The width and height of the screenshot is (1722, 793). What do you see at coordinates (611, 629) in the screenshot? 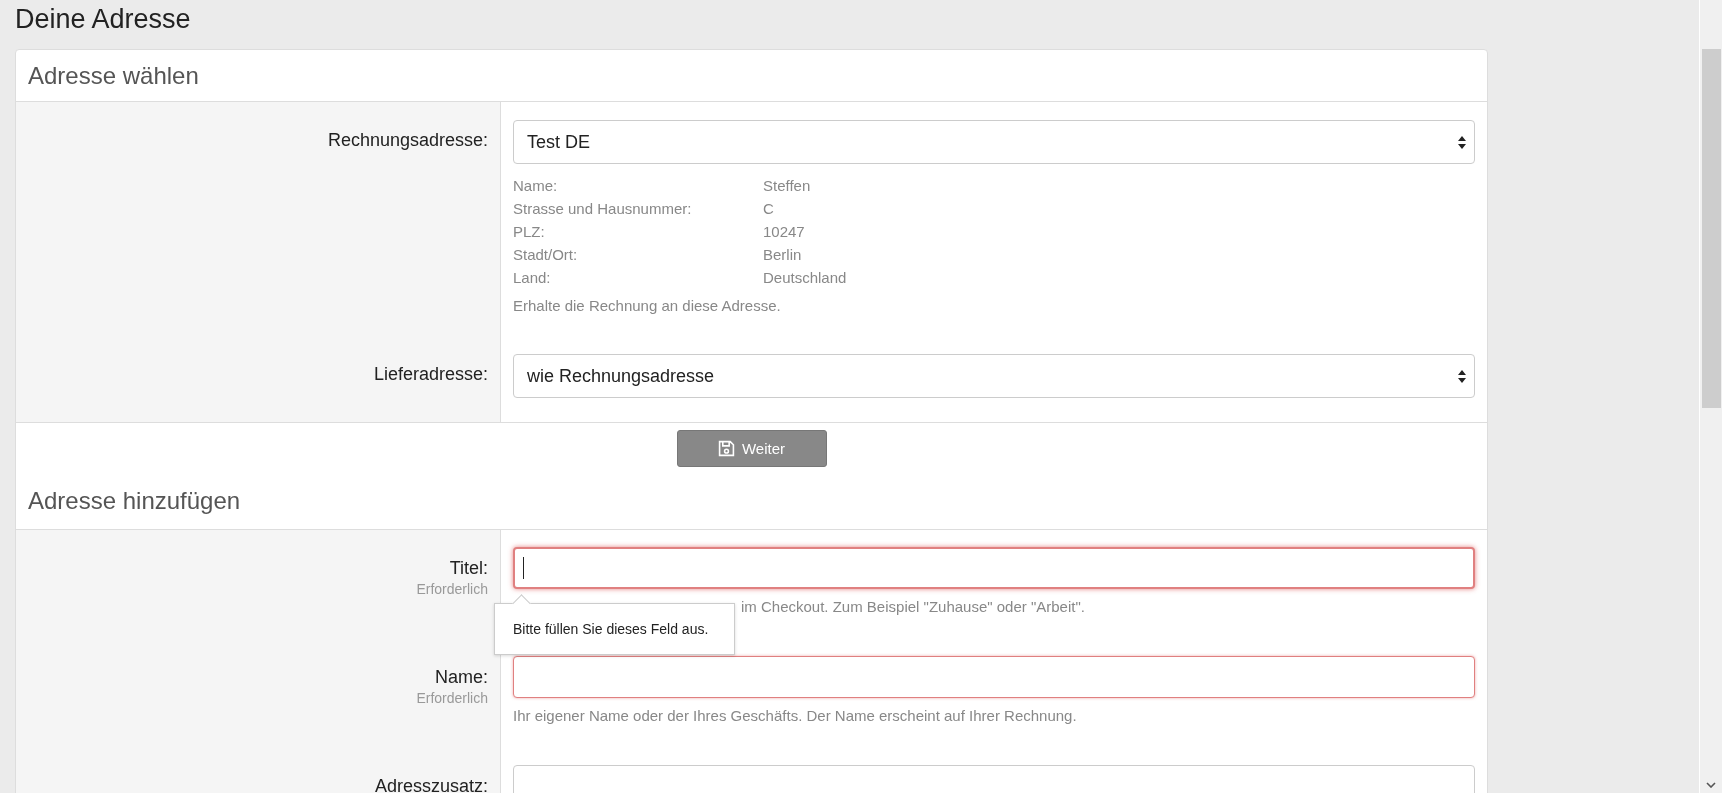
I see `tooltip-text: Bitte füllen Sie dieses Feld aus.` at bounding box center [611, 629].